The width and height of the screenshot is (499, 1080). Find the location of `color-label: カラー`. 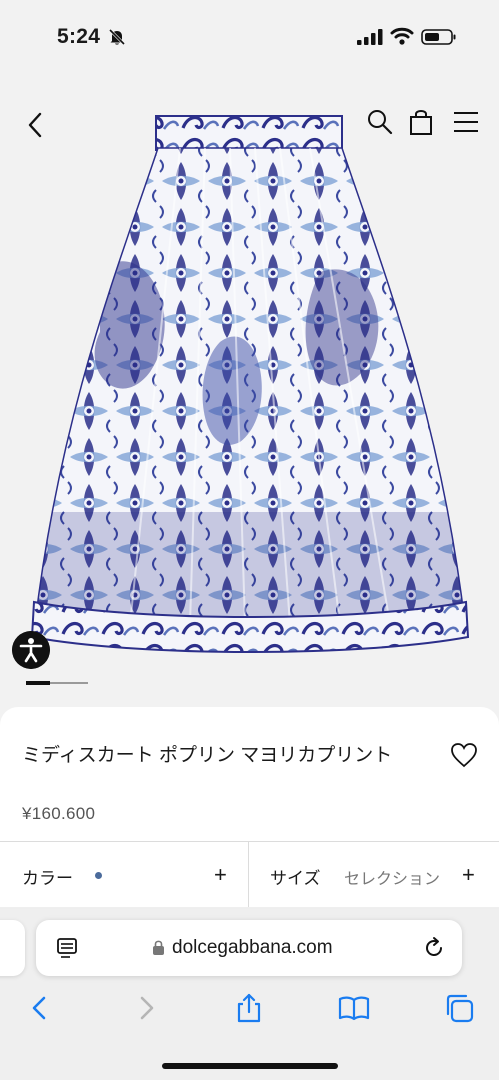

color-label: カラー is located at coordinates (47, 878).